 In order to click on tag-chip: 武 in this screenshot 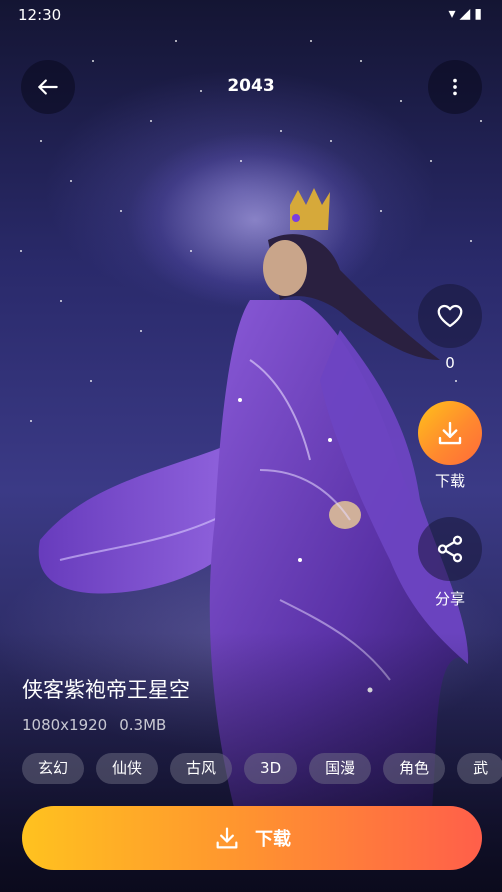, I will do `click(479, 768)`.